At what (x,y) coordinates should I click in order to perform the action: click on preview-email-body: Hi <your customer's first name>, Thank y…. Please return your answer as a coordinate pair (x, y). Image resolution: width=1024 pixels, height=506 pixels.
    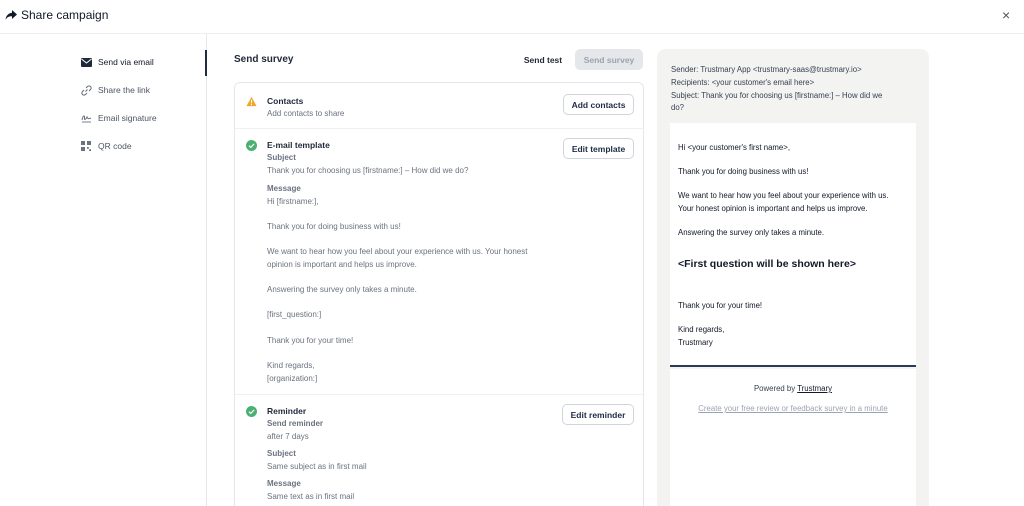
    Looking at the image, I should click on (793, 245).